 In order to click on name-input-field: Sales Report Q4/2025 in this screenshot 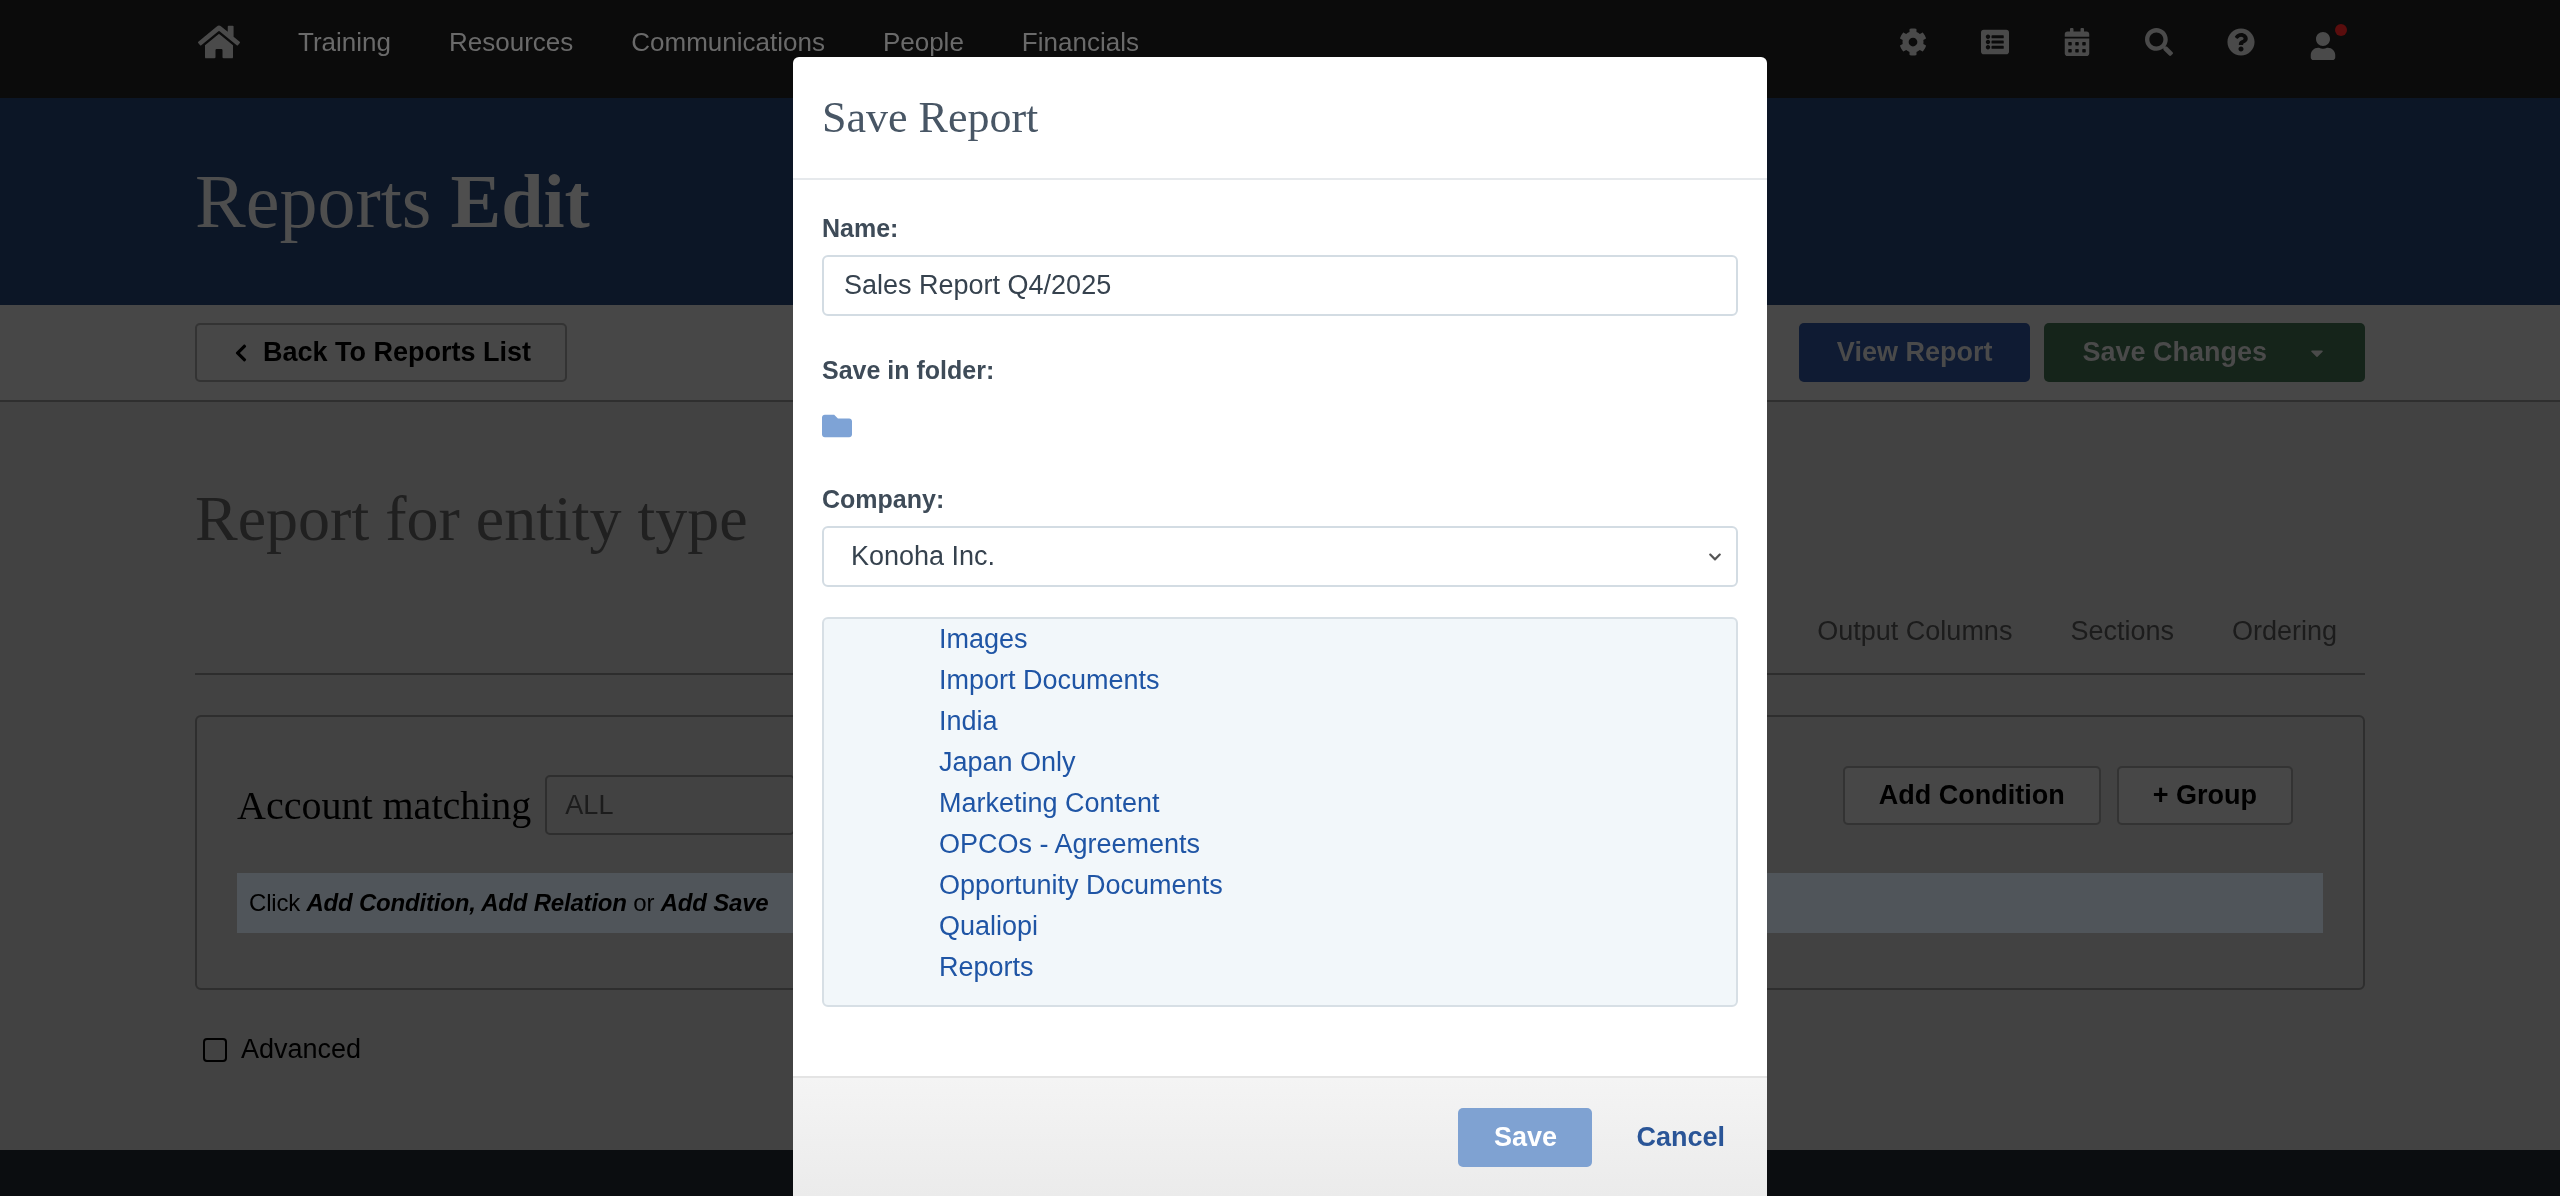, I will do `click(1280, 285)`.